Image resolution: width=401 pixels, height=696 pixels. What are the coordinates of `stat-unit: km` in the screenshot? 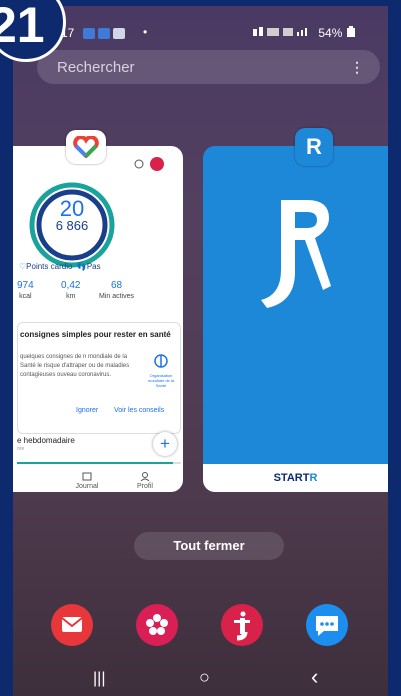 It's located at (71, 296).